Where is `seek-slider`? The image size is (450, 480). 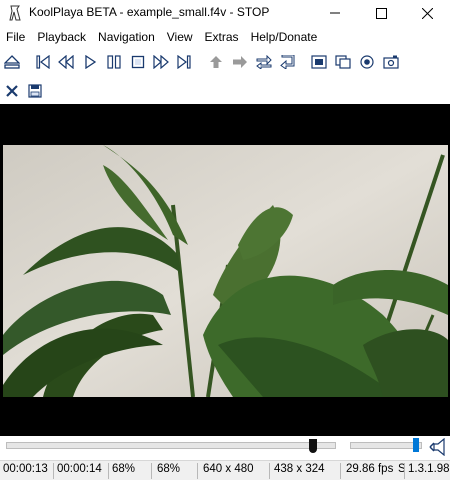 seek-slider is located at coordinates (171, 445).